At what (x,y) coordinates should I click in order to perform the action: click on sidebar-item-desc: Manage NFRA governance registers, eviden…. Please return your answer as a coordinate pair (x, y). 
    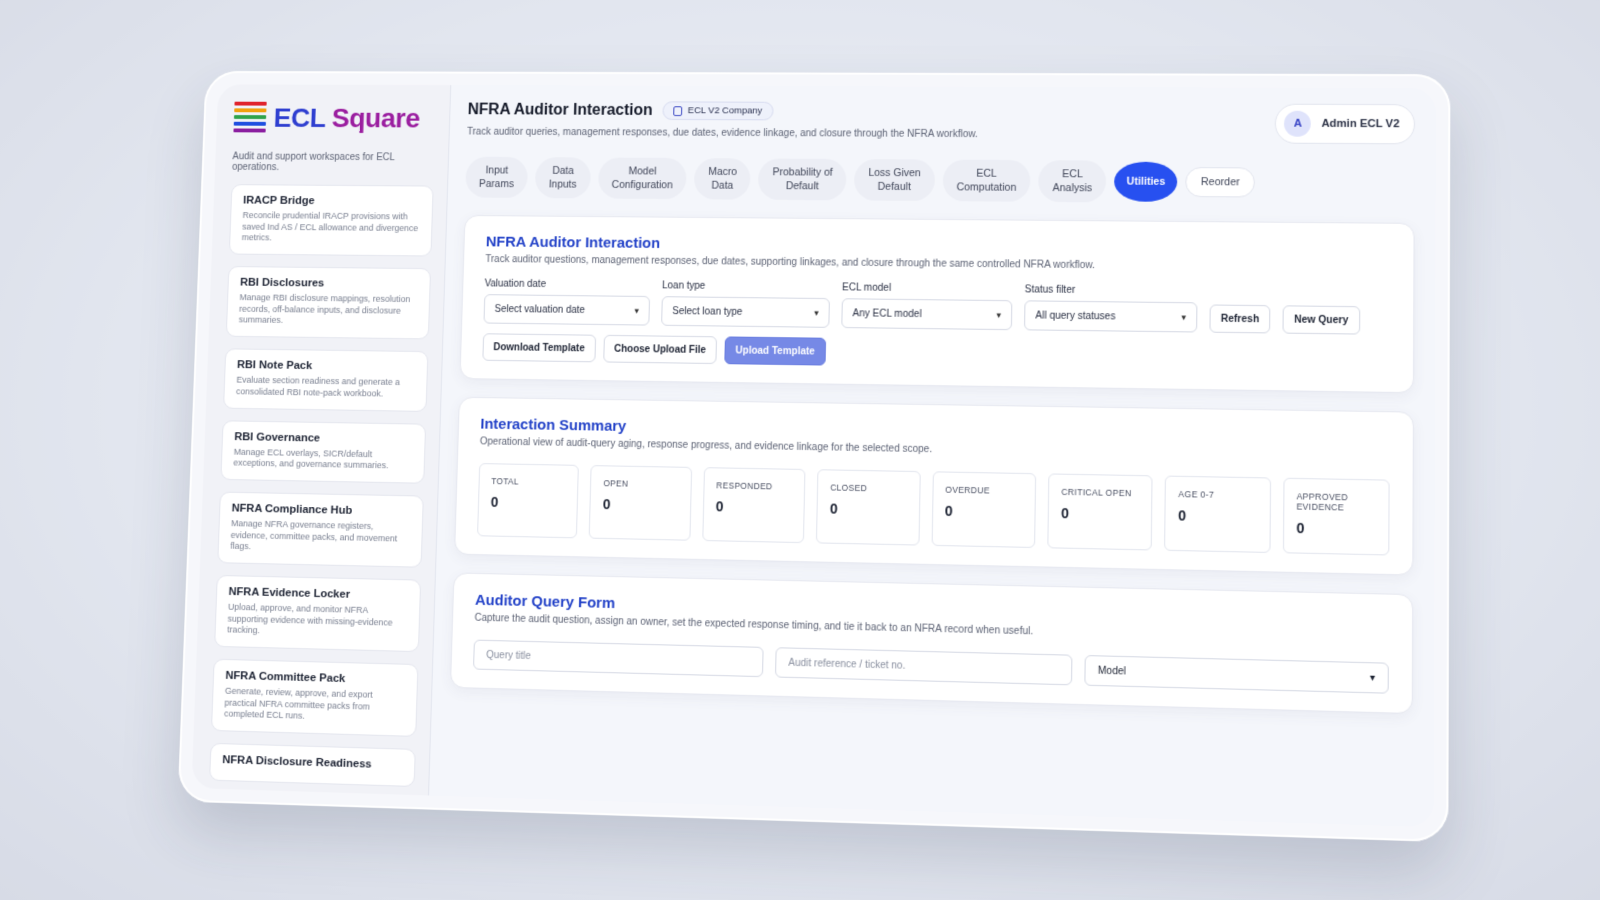
    Looking at the image, I should click on (320, 537).